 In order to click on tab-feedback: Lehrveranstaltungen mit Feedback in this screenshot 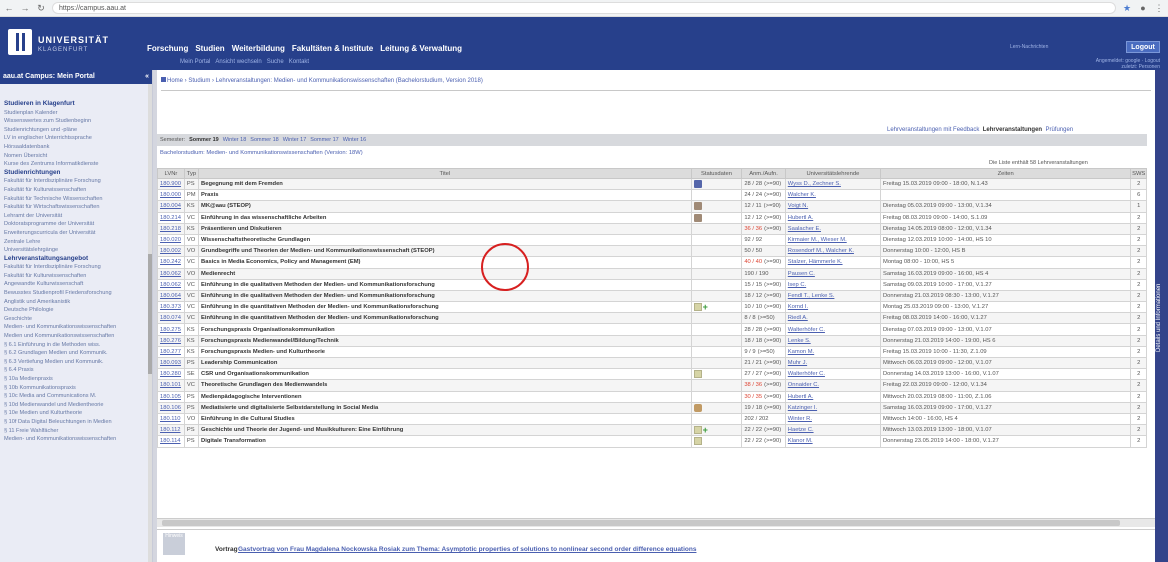, I will do `click(933, 130)`.